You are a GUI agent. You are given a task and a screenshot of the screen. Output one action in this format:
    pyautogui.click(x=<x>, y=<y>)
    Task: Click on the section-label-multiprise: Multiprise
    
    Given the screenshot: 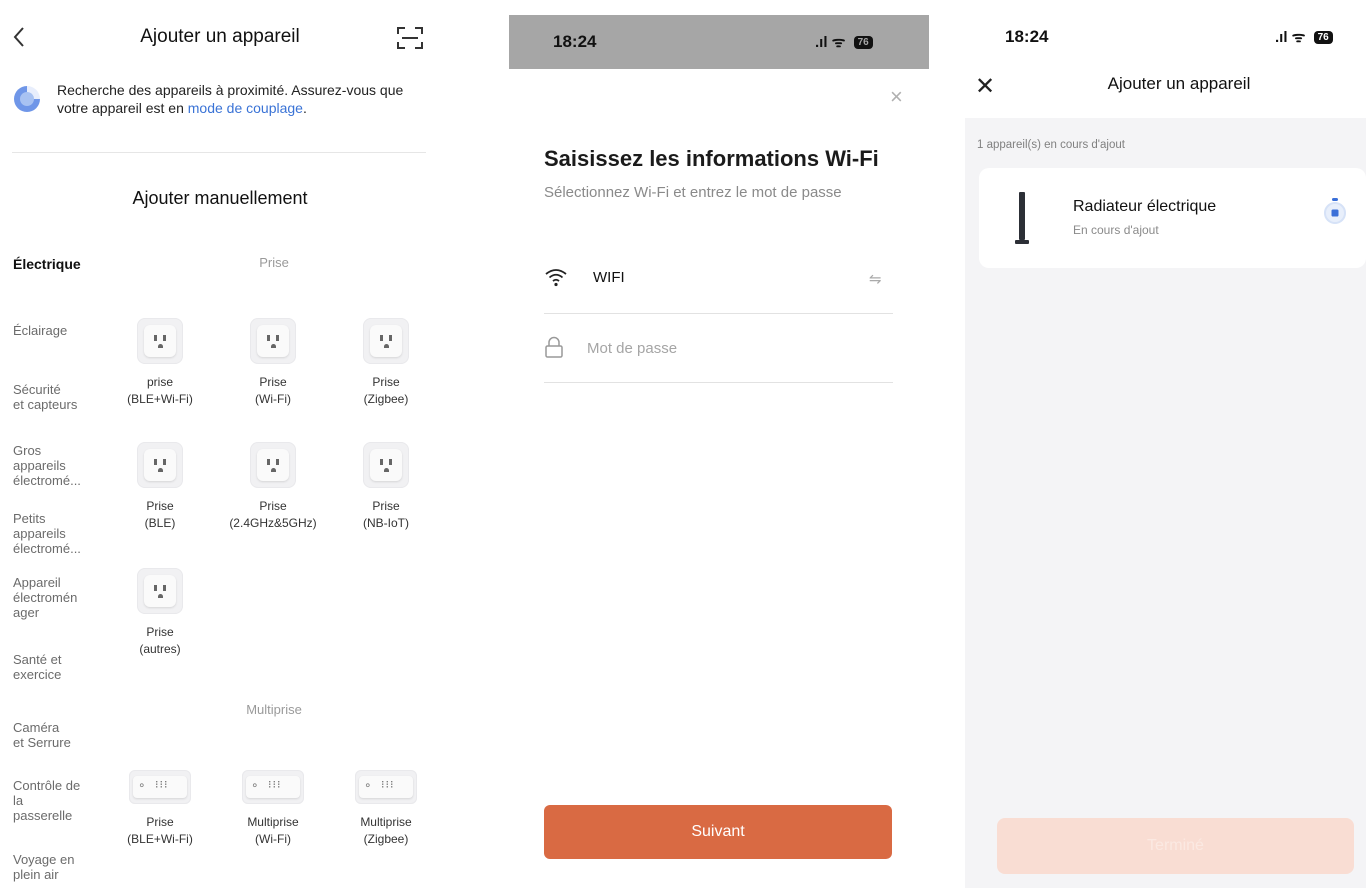 What is the action you would take?
    pyautogui.click(x=274, y=709)
    